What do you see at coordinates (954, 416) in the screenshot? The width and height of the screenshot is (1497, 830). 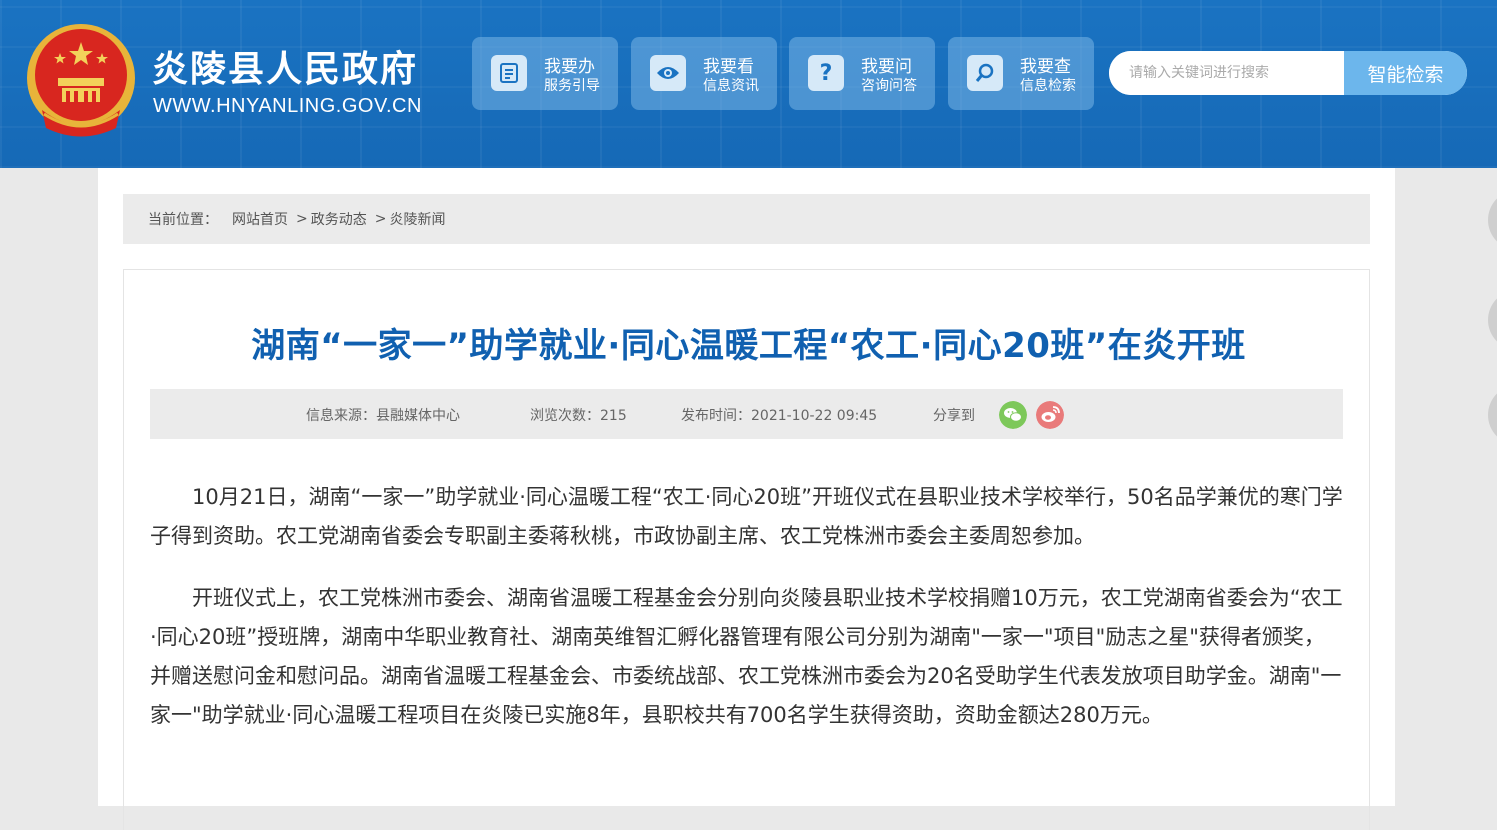 I see `meta-share-label: 分享到` at bounding box center [954, 416].